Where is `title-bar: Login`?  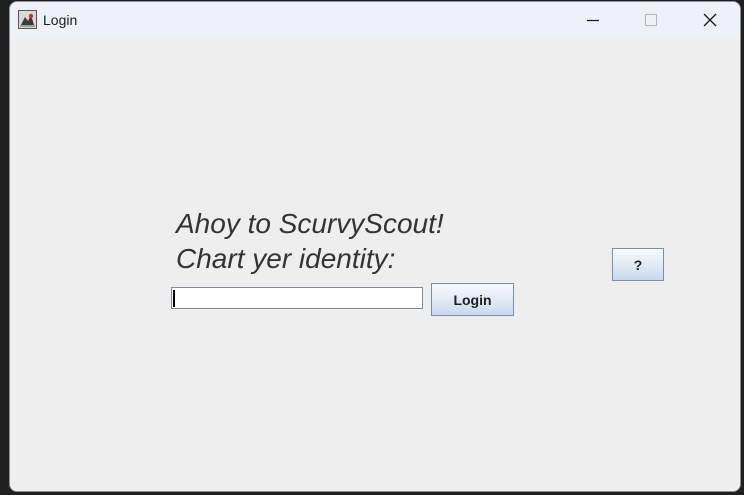 title-bar: Login is located at coordinates (375, 20).